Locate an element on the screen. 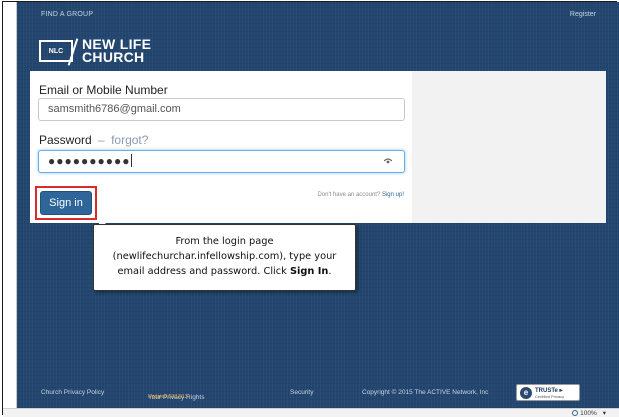 This screenshot has width=619, height=417. church-privacy-policy-link: Church Privacy Policy is located at coordinates (72, 392).